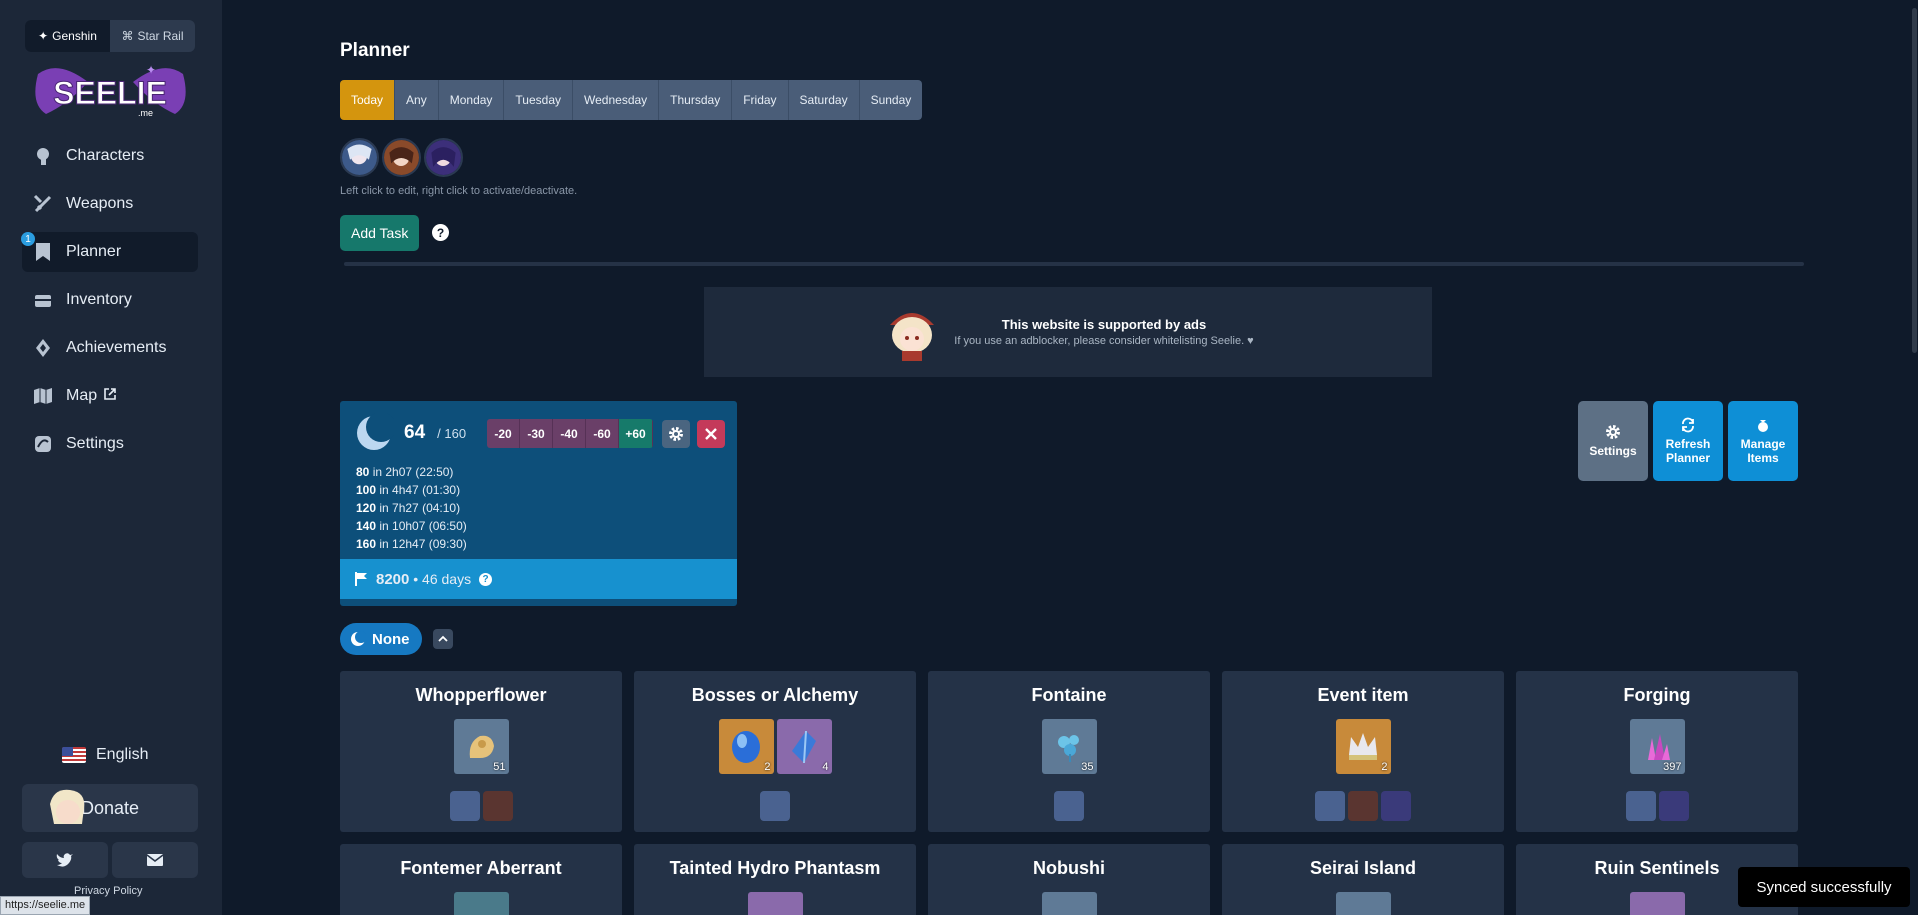 The width and height of the screenshot is (1918, 915). Describe the element at coordinates (415, 432) in the screenshot. I see `resin-current: 64` at that location.